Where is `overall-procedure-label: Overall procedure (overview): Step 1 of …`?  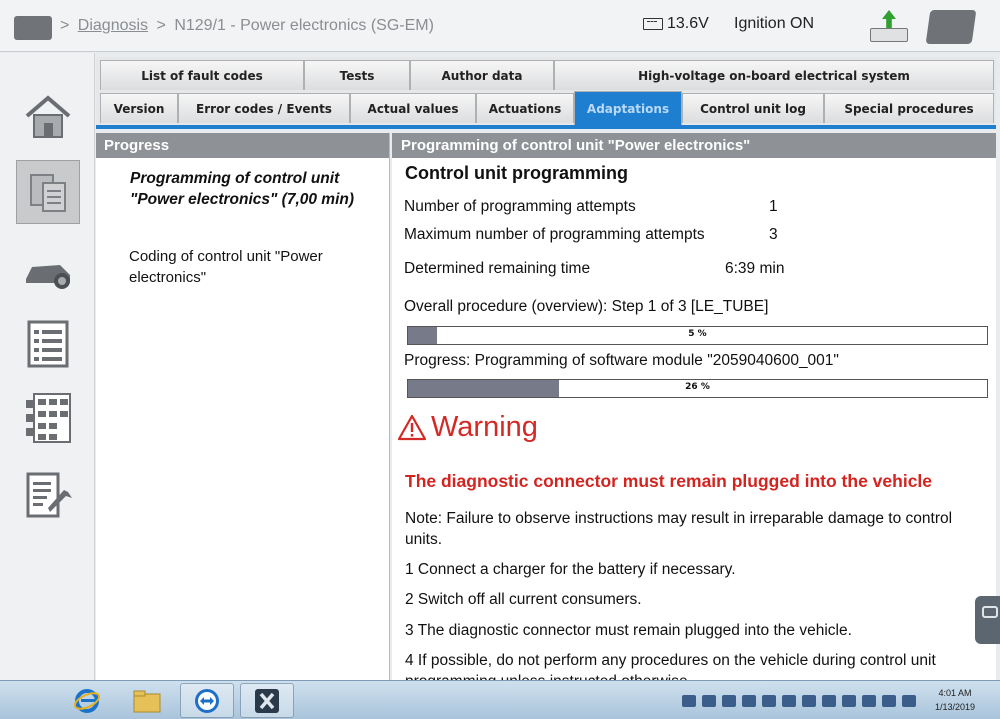 overall-procedure-label: Overall procedure (overview): Step 1 of … is located at coordinates (586, 306).